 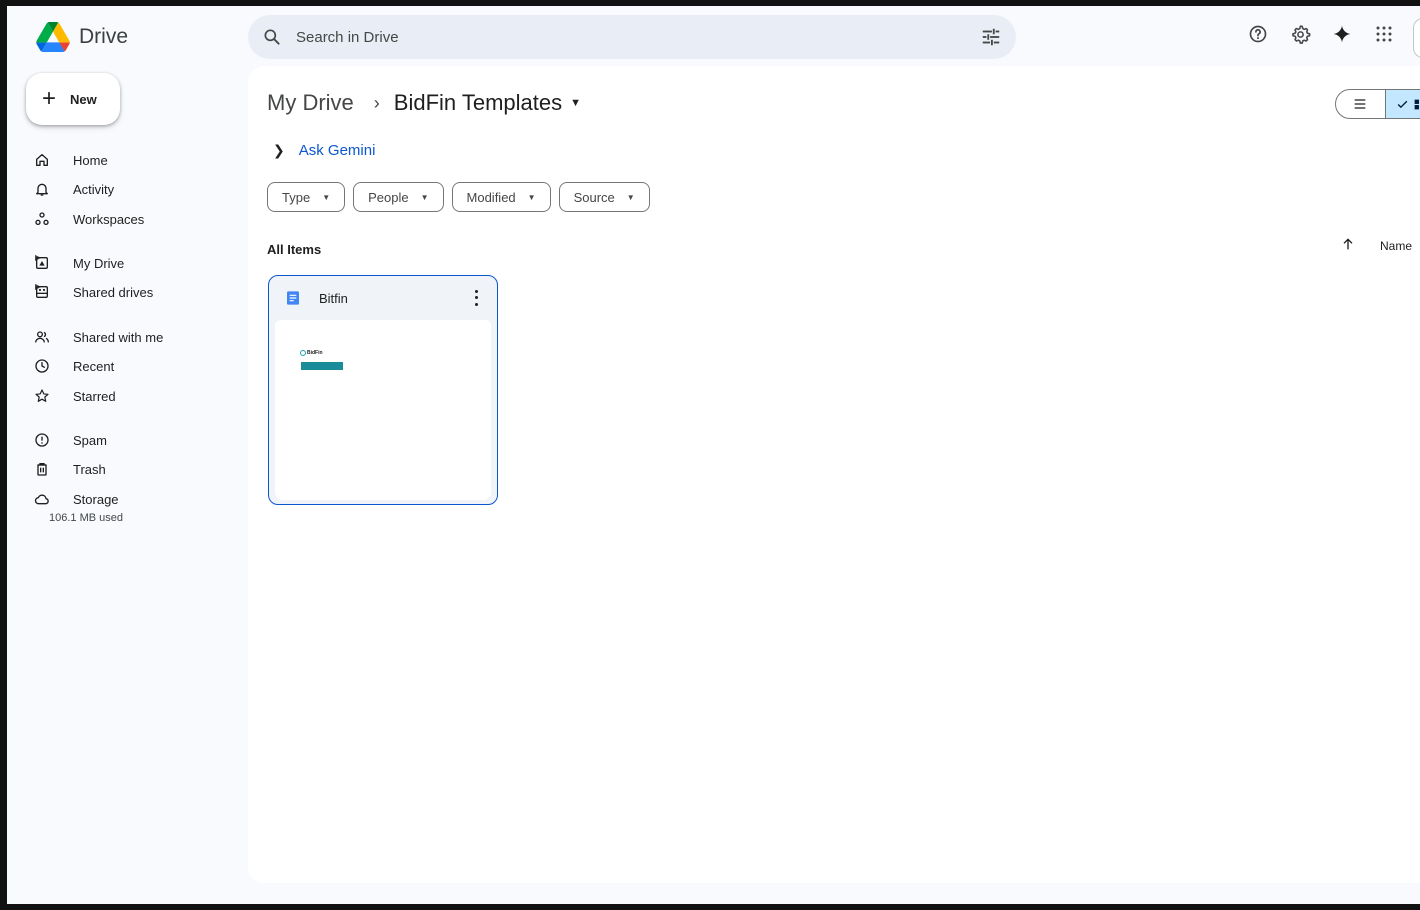 What do you see at coordinates (383, 298) in the screenshot?
I see `file-card-header: Bitfin` at bounding box center [383, 298].